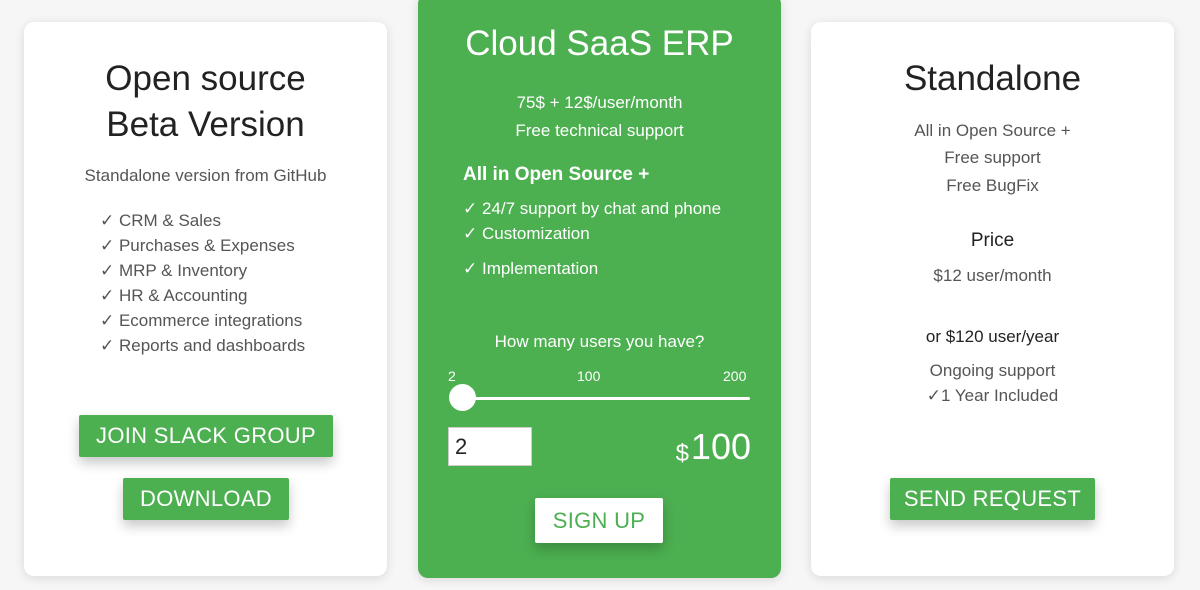 Image resolution: width=1200 pixels, height=590 pixels. What do you see at coordinates (992, 275) in the screenshot?
I see `price-per-month: $12 user/month` at bounding box center [992, 275].